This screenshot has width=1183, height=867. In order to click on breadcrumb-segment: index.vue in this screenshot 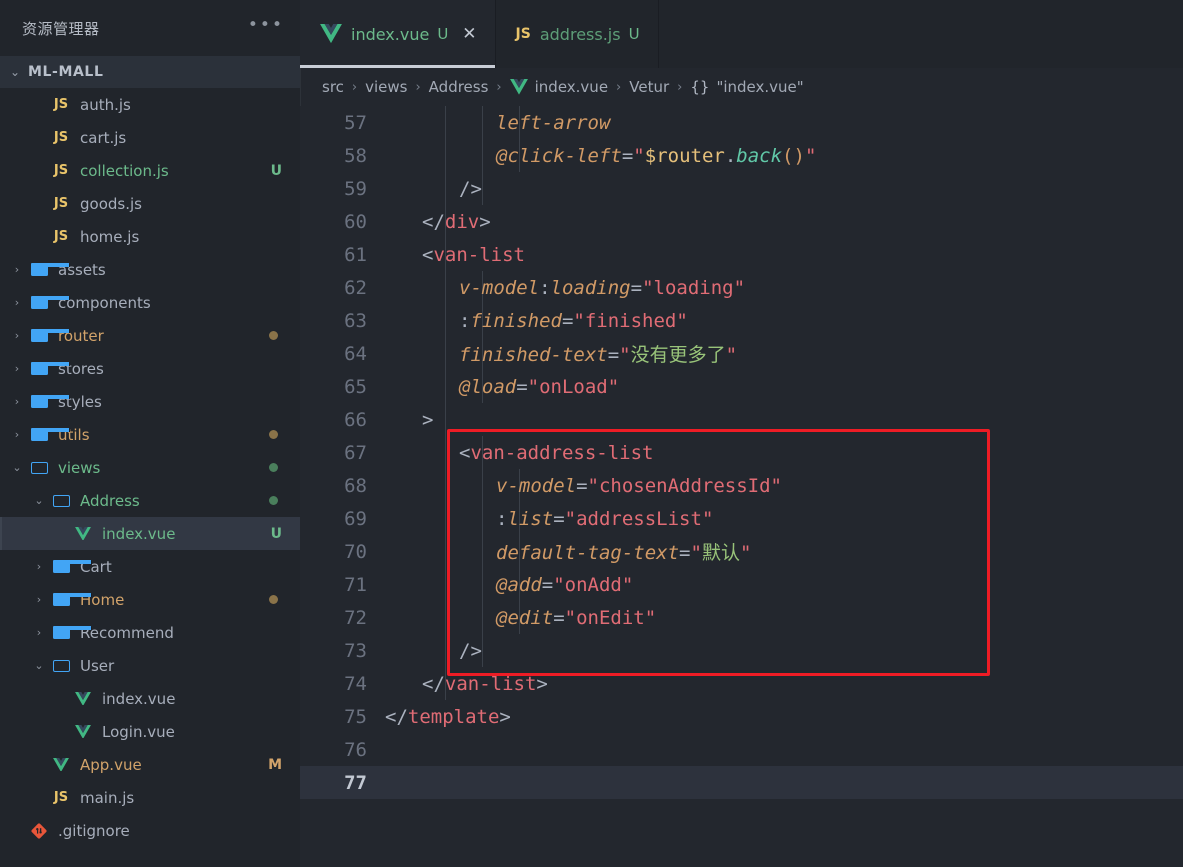, I will do `click(571, 87)`.